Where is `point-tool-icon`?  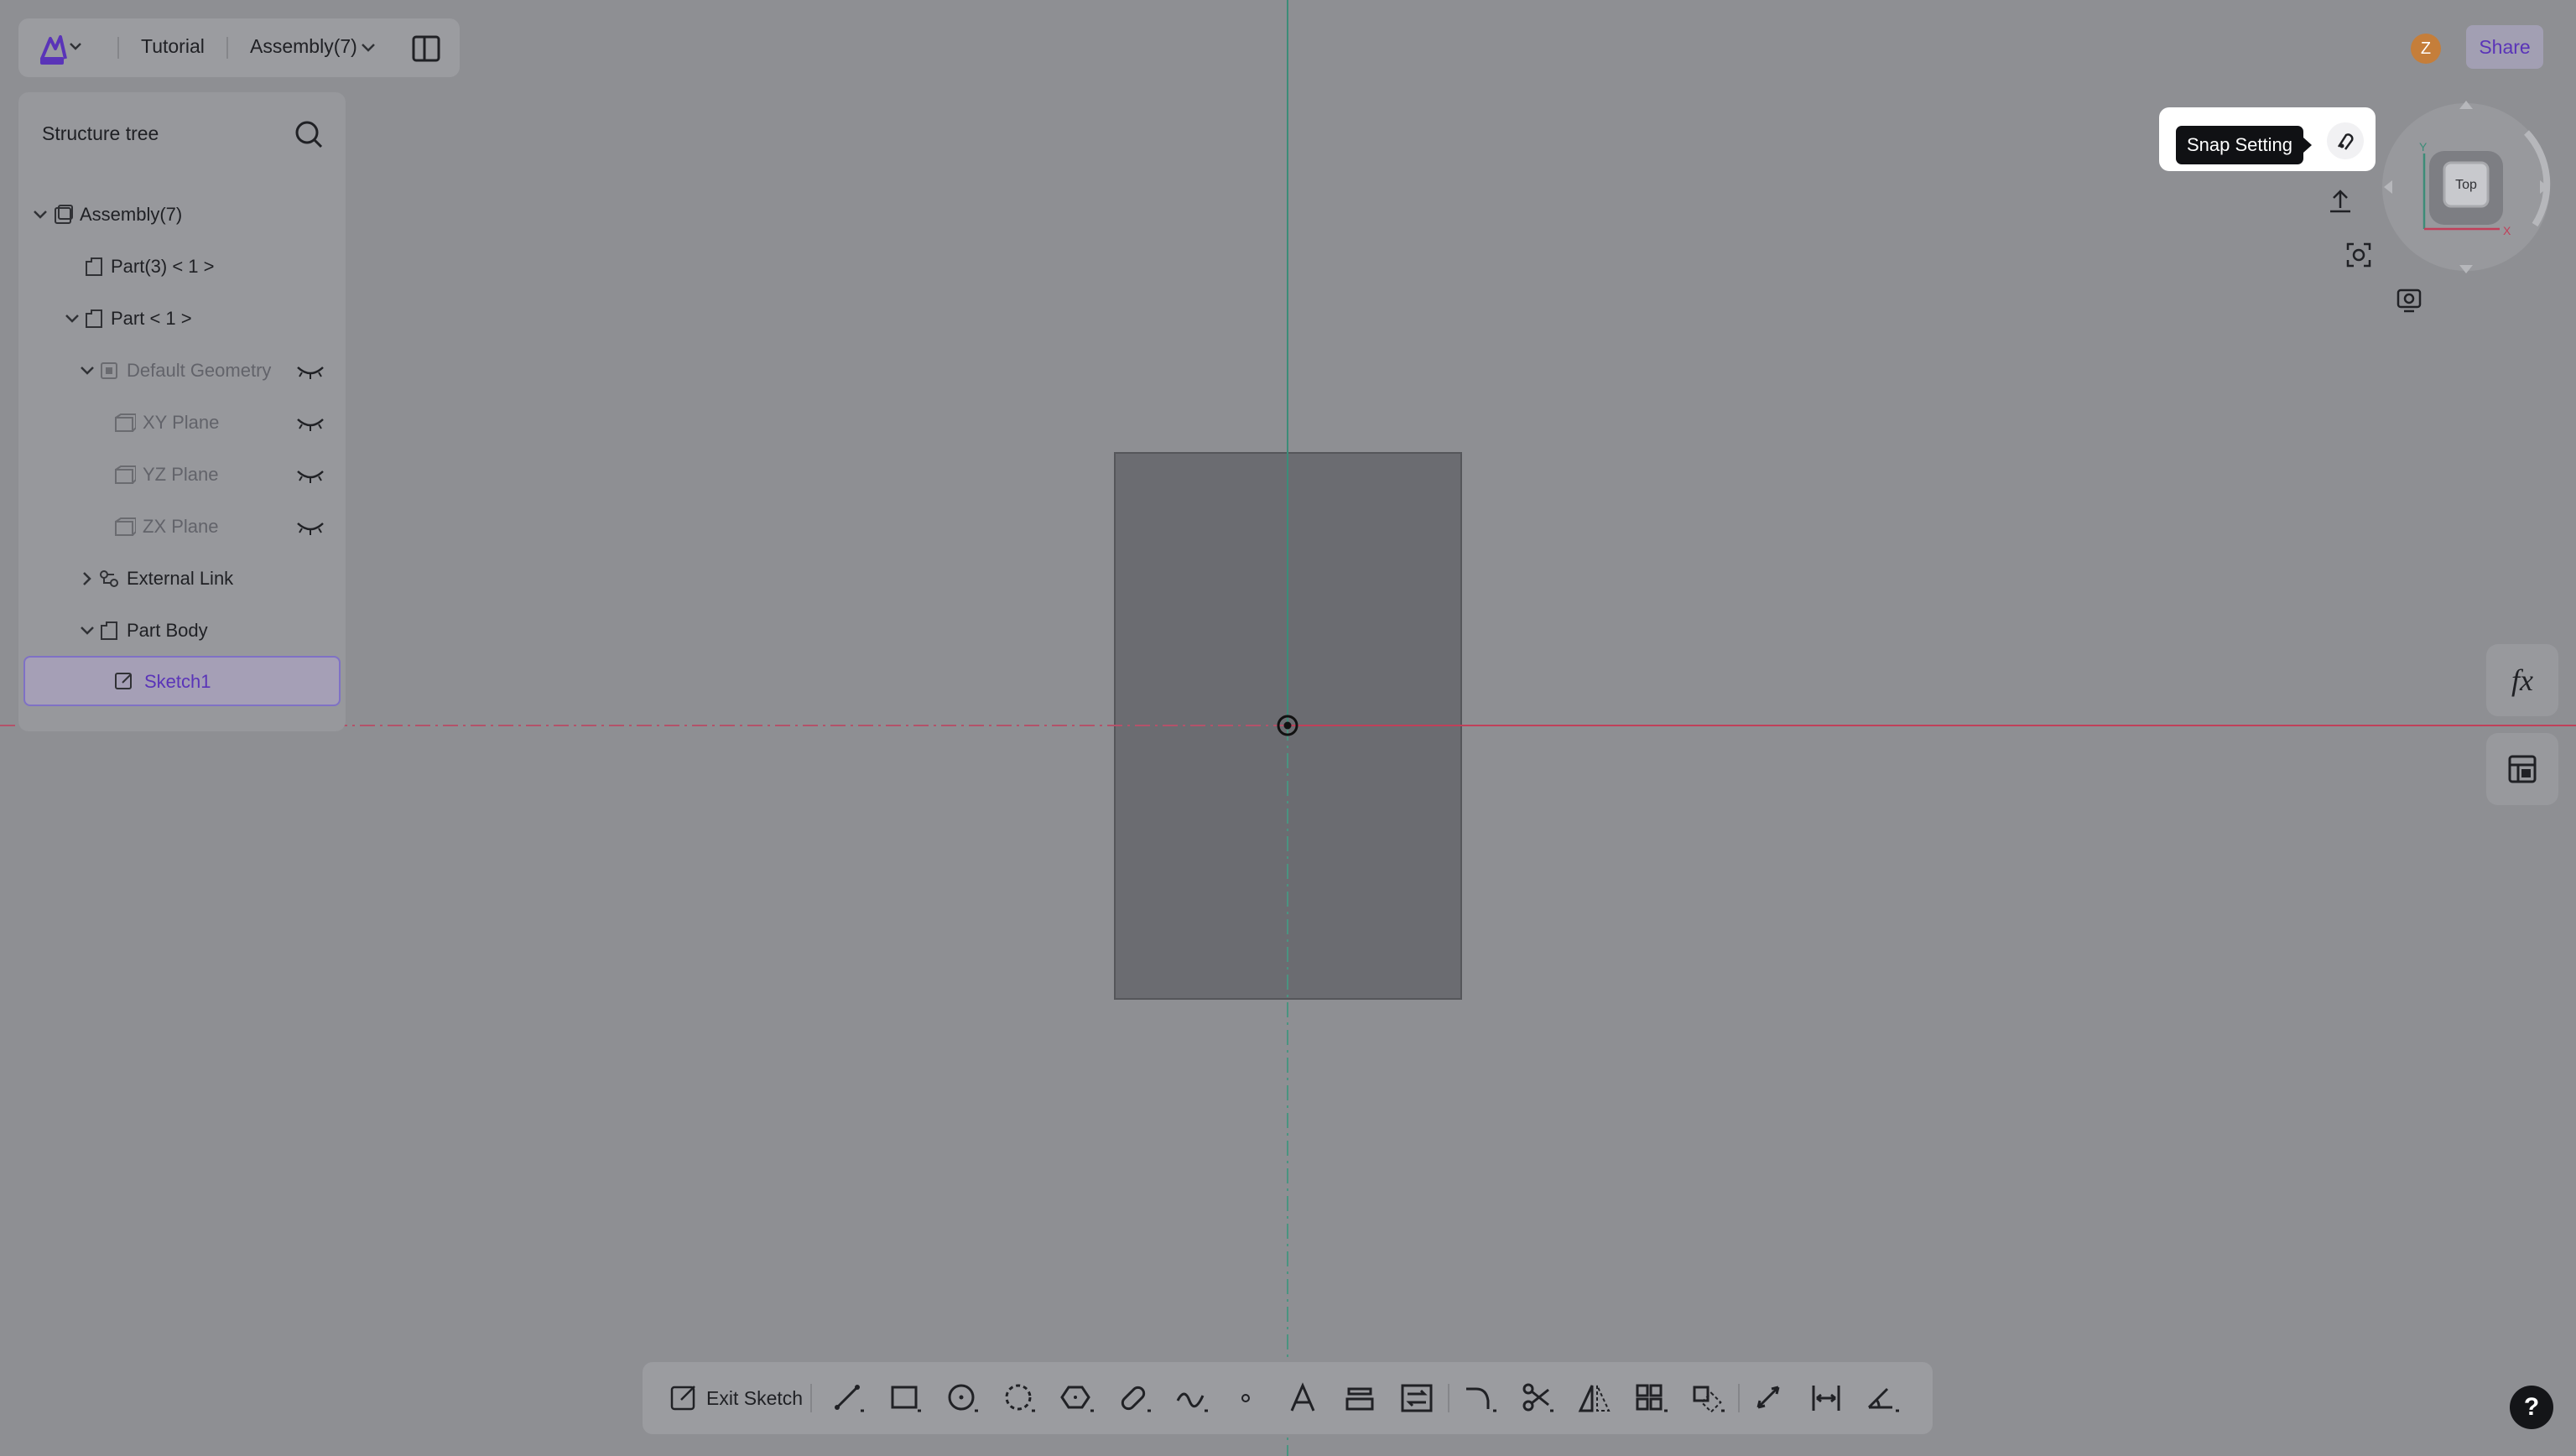 point-tool-icon is located at coordinates (1245, 1398).